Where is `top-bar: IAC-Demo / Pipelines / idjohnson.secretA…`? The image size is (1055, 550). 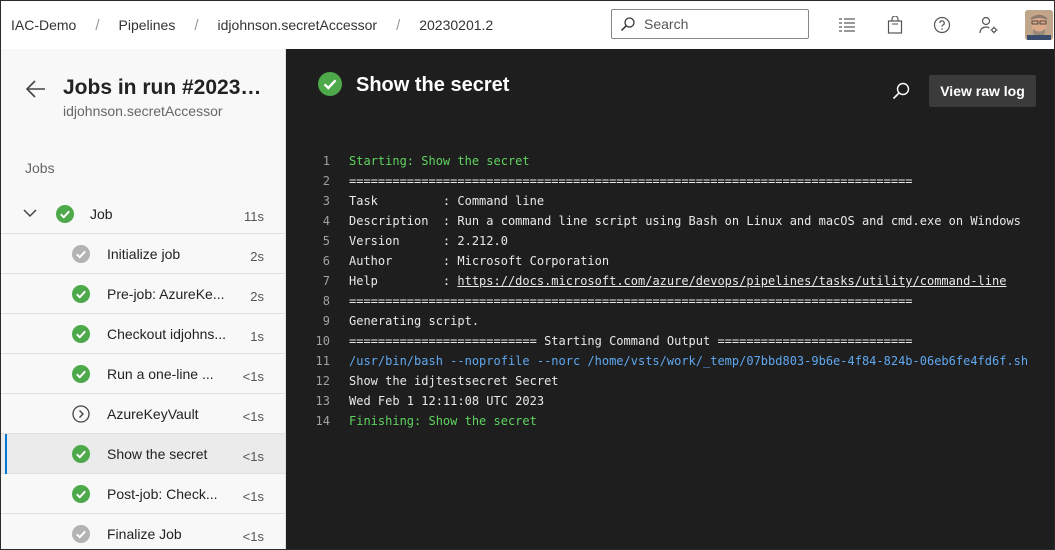
top-bar: IAC-Demo / Pipelines / idjohnson.secretA… is located at coordinates (527, 25).